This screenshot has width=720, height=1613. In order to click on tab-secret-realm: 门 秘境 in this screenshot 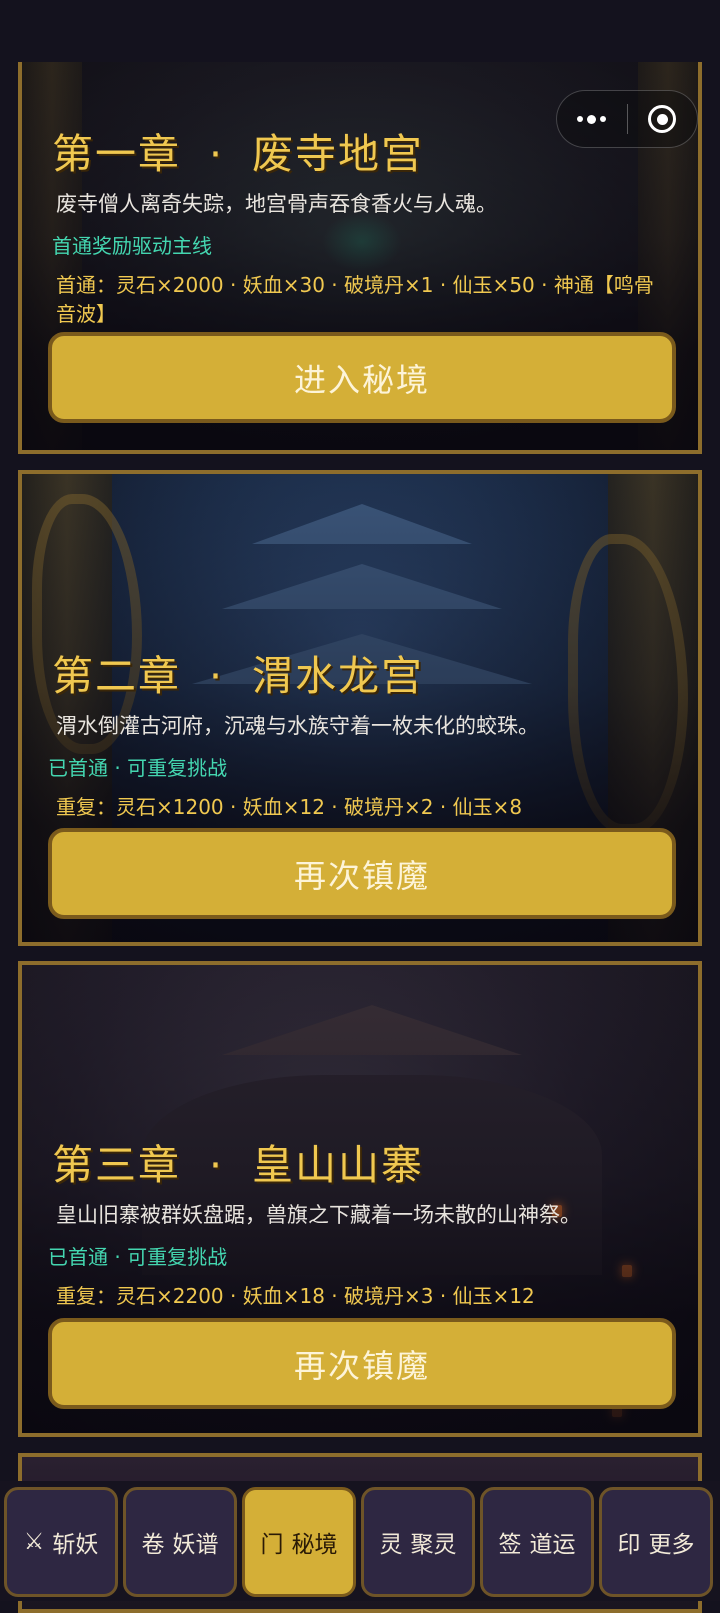, I will do `click(299, 1542)`.